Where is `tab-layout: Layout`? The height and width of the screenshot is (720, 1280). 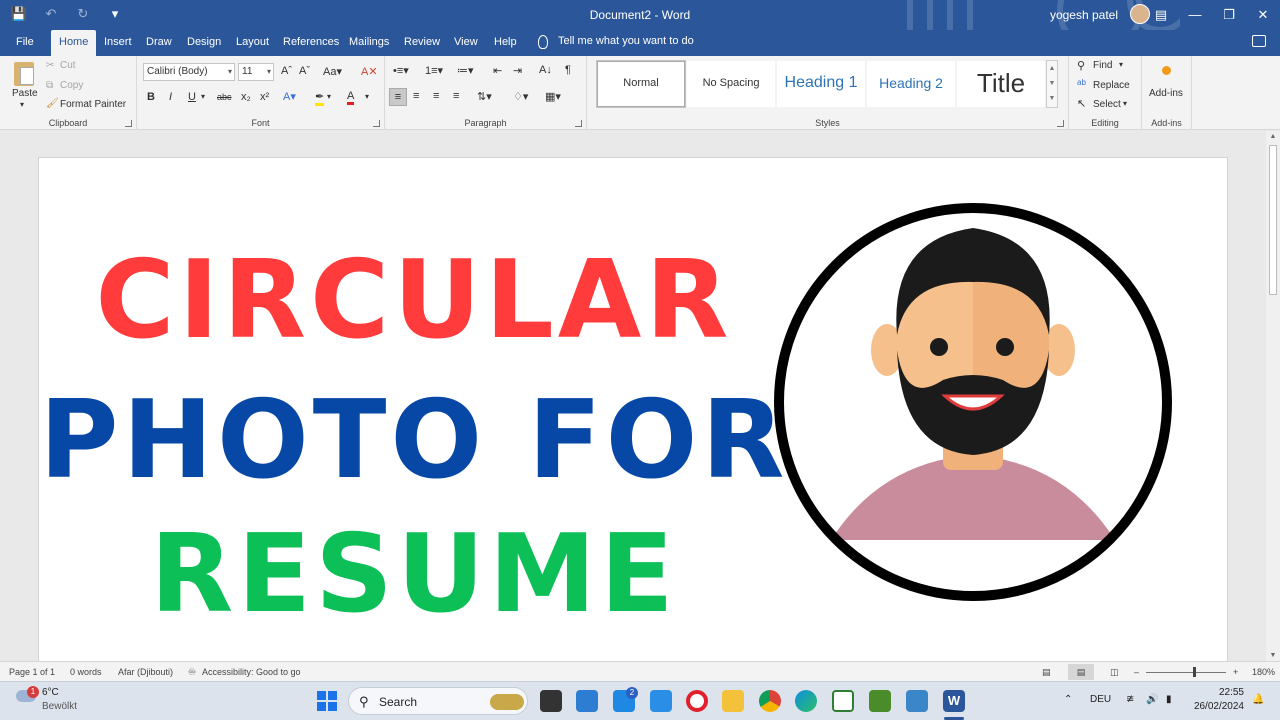
tab-layout: Layout is located at coordinates (252, 43).